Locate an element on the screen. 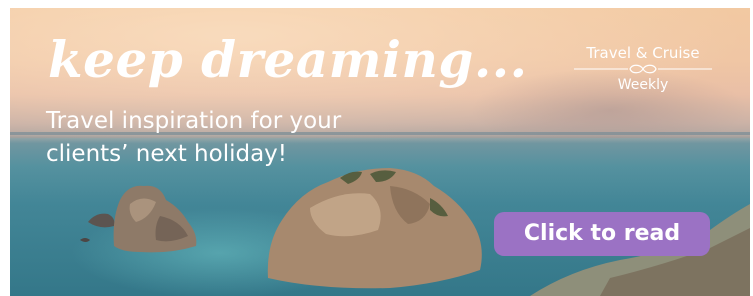  logo-text-top: Travel & Cruise is located at coordinates (643, 53).